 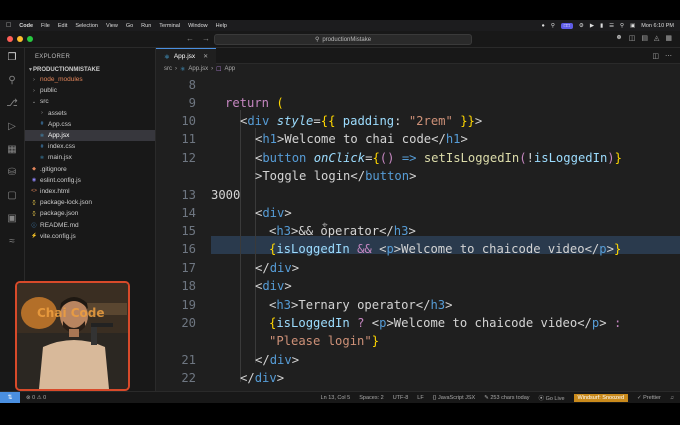 What do you see at coordinates (486, 397) in the screenshot?
I see `pencil-icon: ✎` at bounding box center [486, 397].